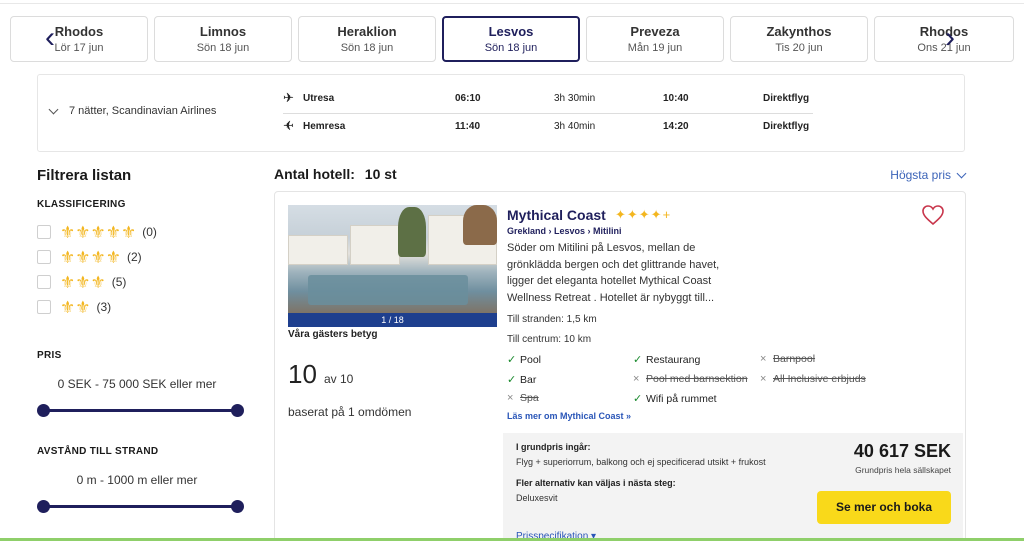 This screenshot has width=1024, height=541. Describe the element at coordinates (512, 3) in the screenshot. I see `top-divider` at that location.